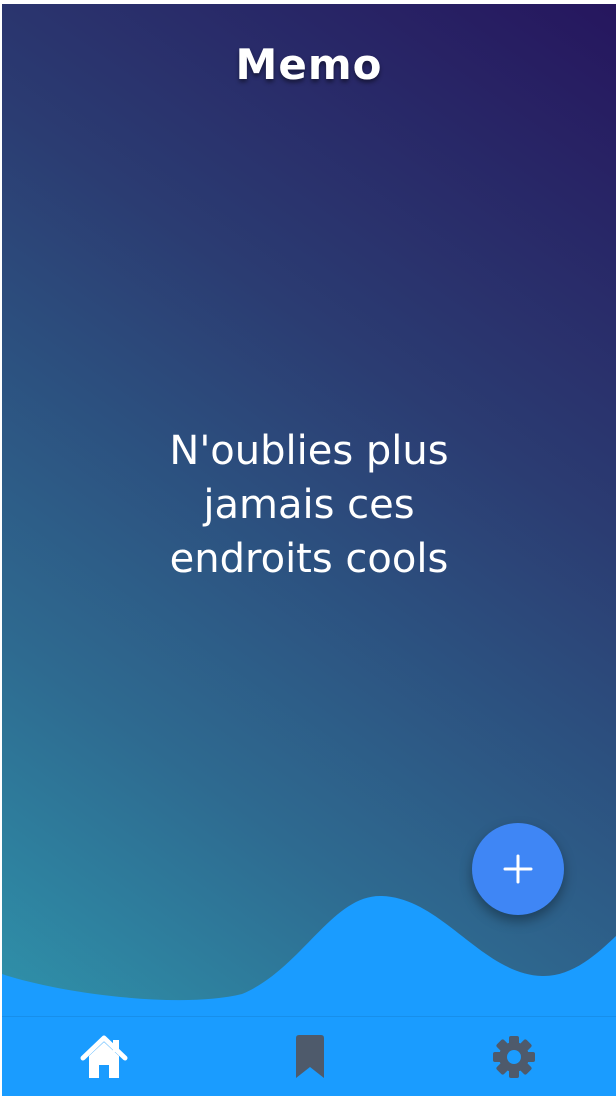 This screenshot has width=616, height=1100. I want to click on gear-icon, so click(514, 1057).